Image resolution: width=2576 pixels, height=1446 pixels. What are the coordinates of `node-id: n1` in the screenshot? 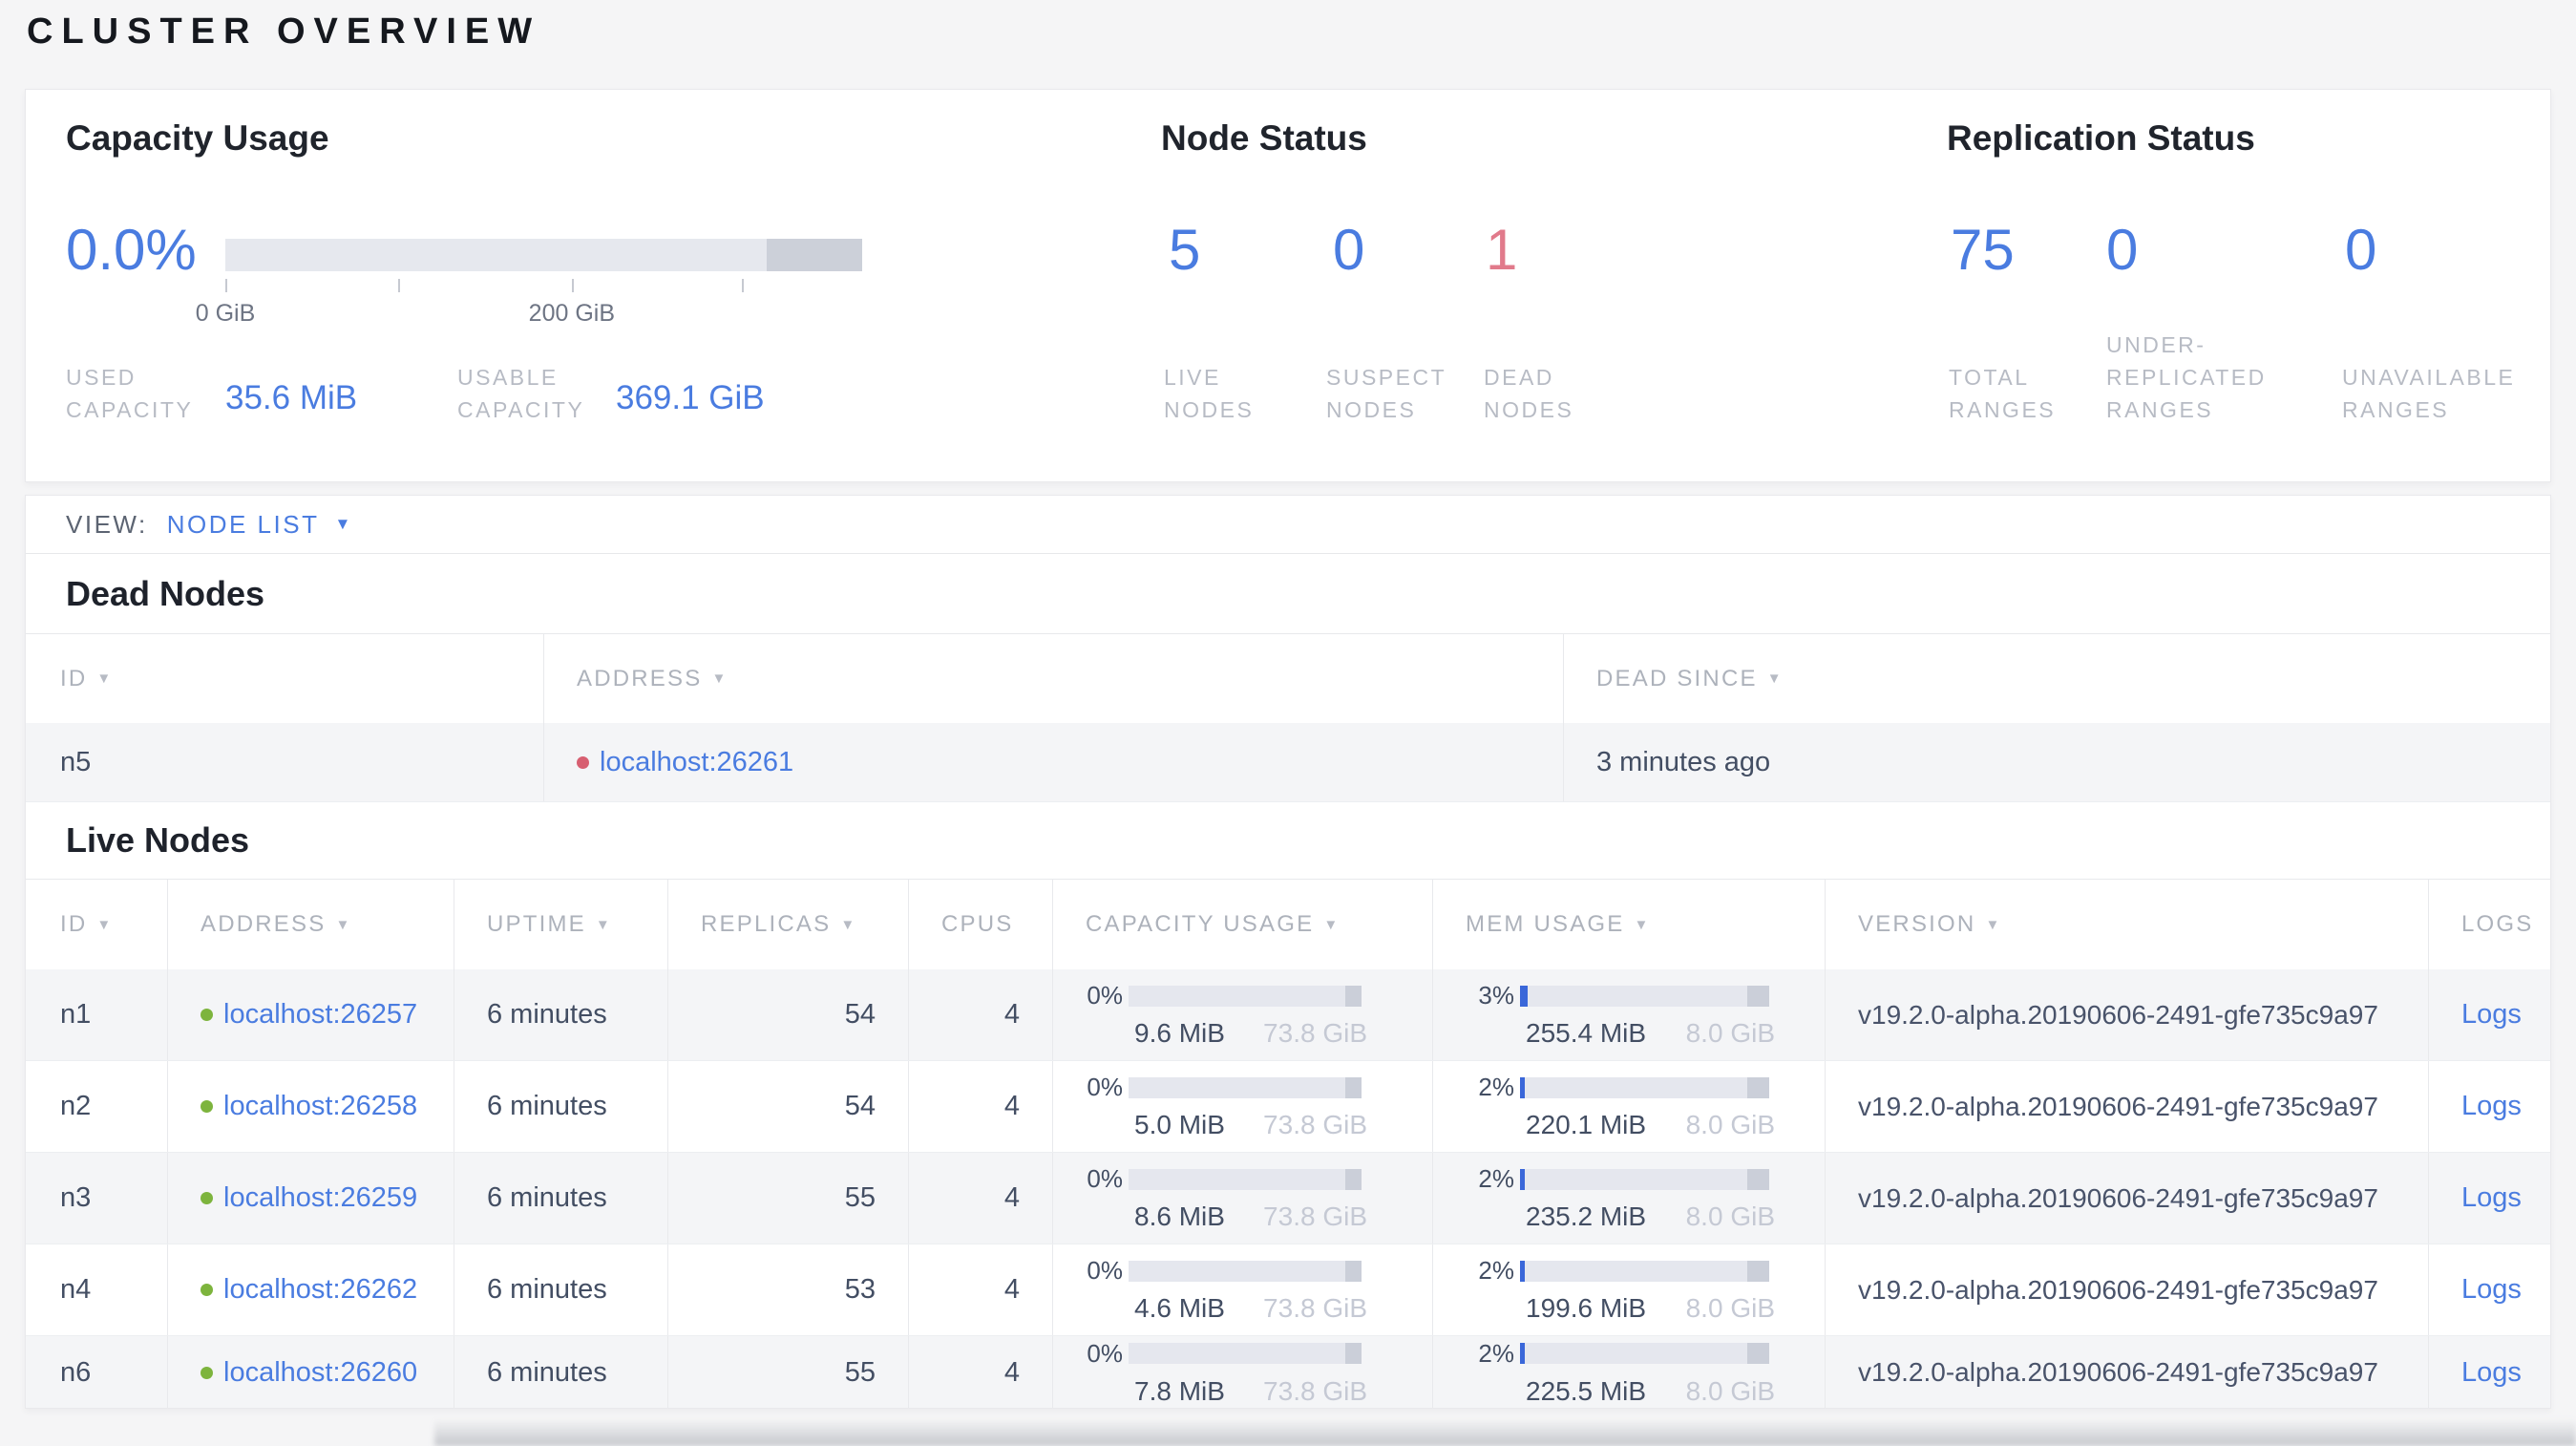 It's located at (76, 1014).